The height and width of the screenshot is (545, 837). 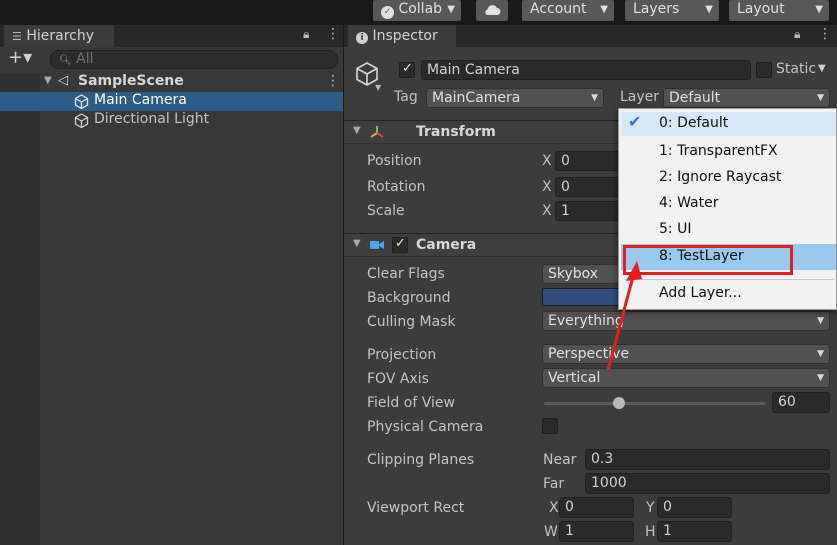 I want to click on menu-item-water: 4: Water, so click(x=728, y=204).